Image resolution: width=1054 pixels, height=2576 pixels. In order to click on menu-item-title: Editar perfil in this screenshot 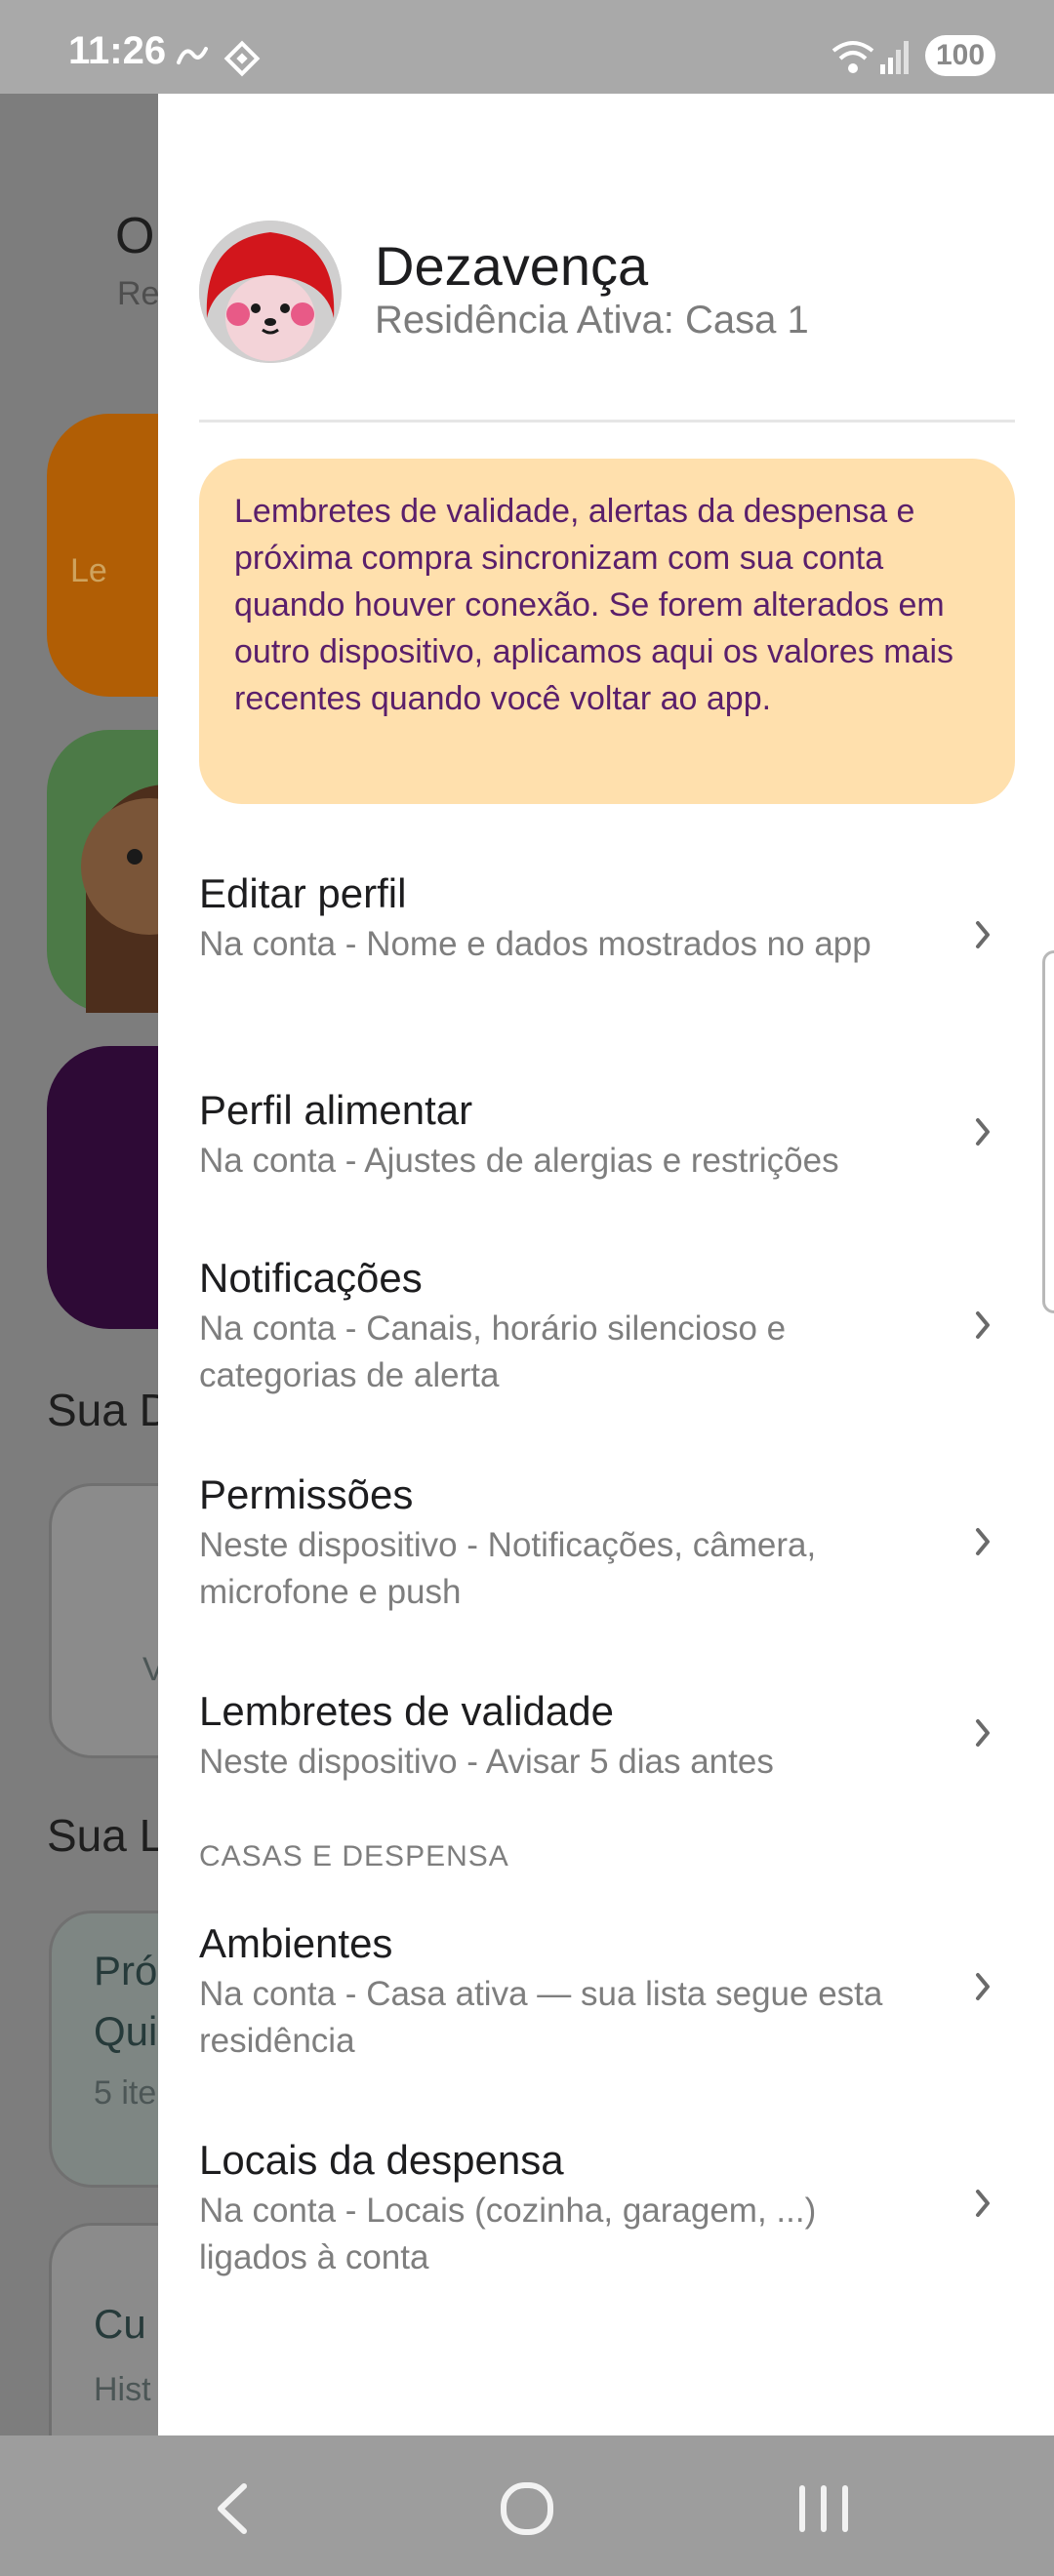, I will do `click(303, 893)`.